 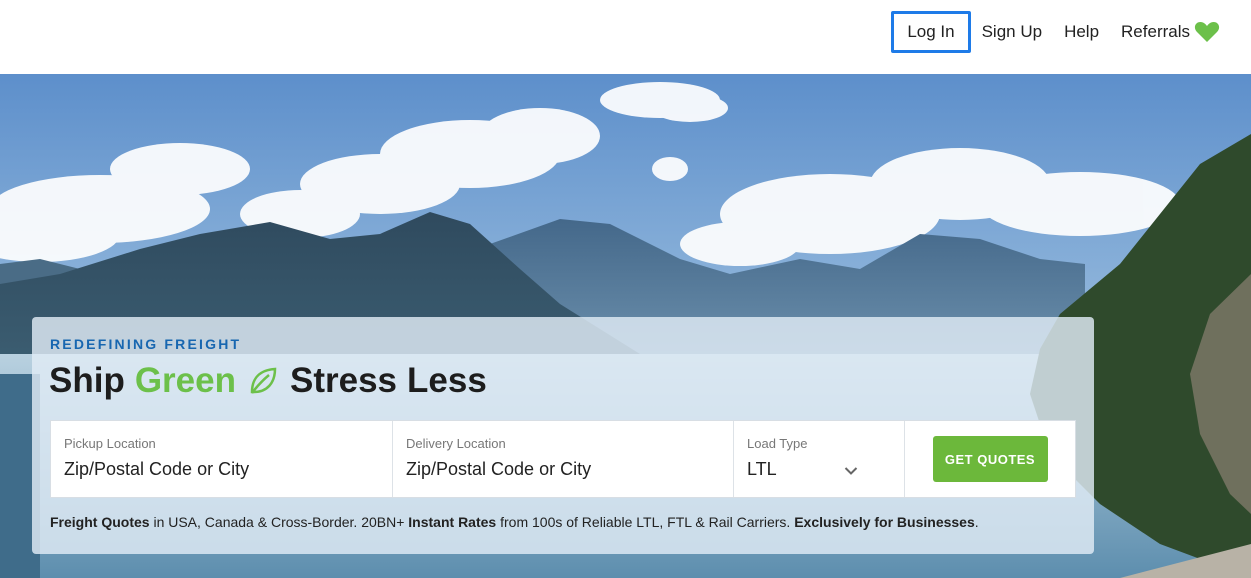 What do you see at coordinates (447, 380) in the screenshot?
I see `headline-less: Less` at bounding box center [447, 380].